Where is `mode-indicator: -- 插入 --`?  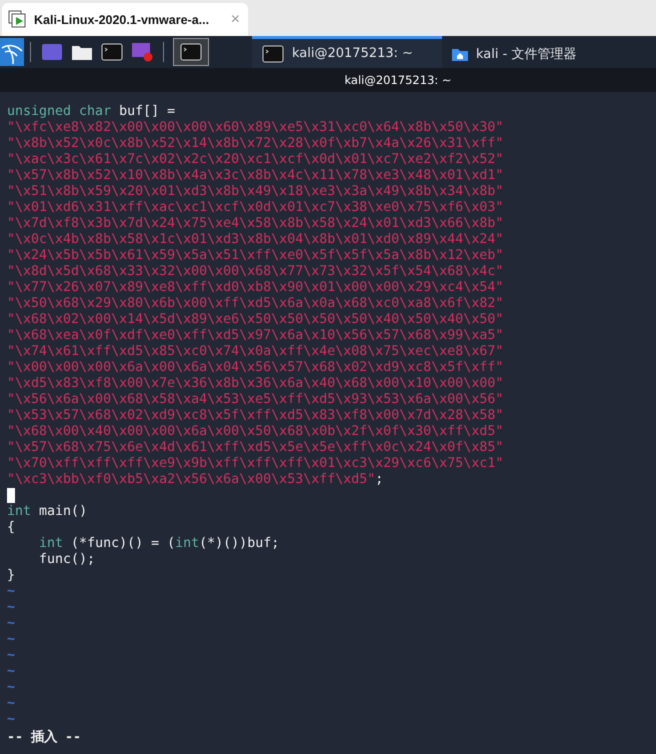
mode-indicator: -- 插入 -- is located at coordinates (44, 738).